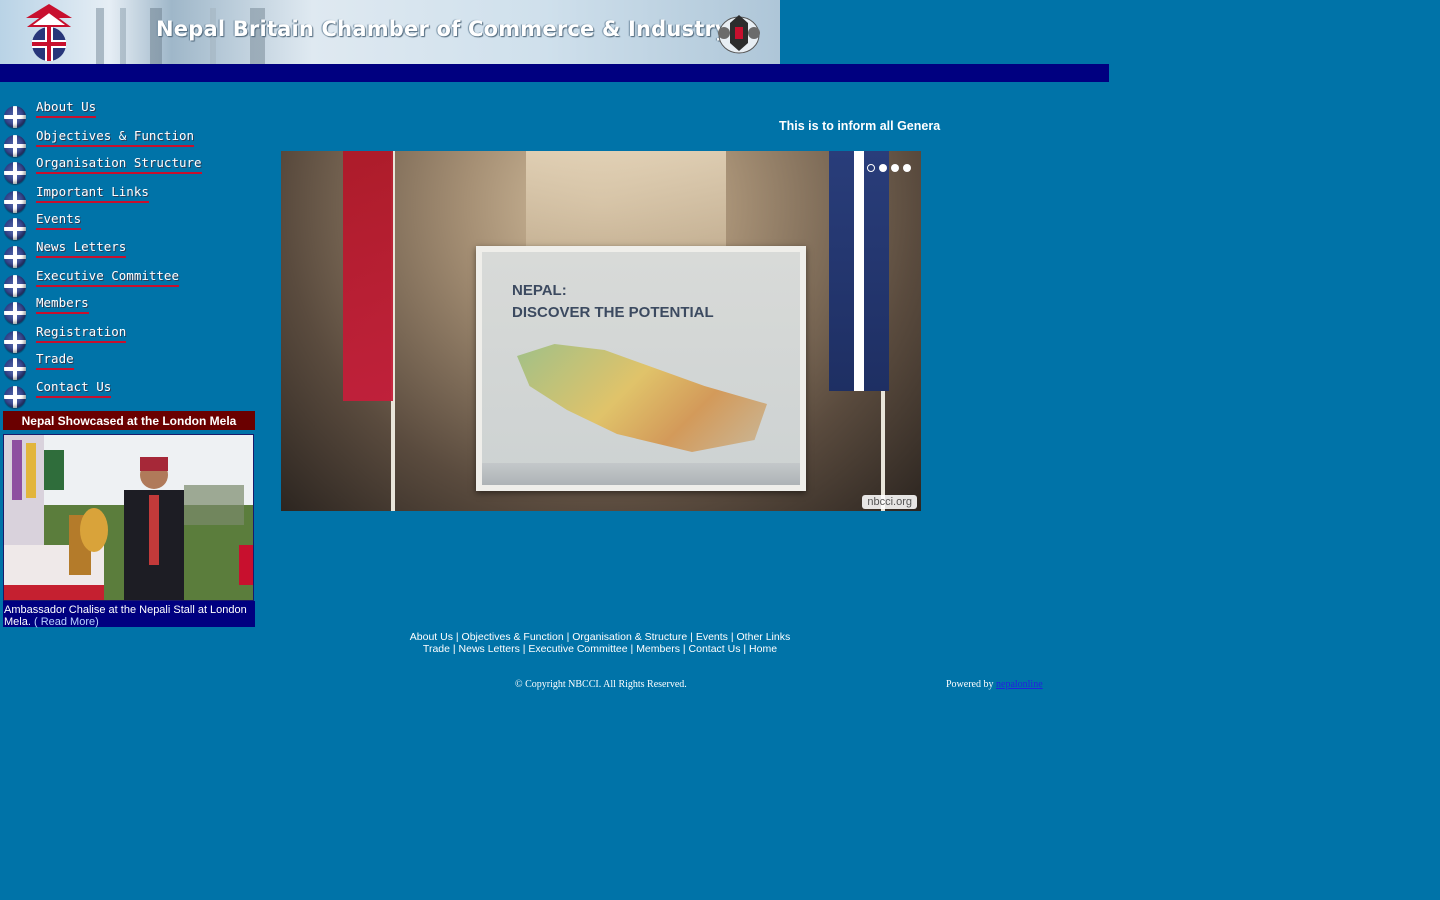 The height and width of the screenshot is (900, 1440). What do you see at coordinates (81, 334) in the screenshot?
I see `menu-item-label: Registration` at bounding box center [81, 334].